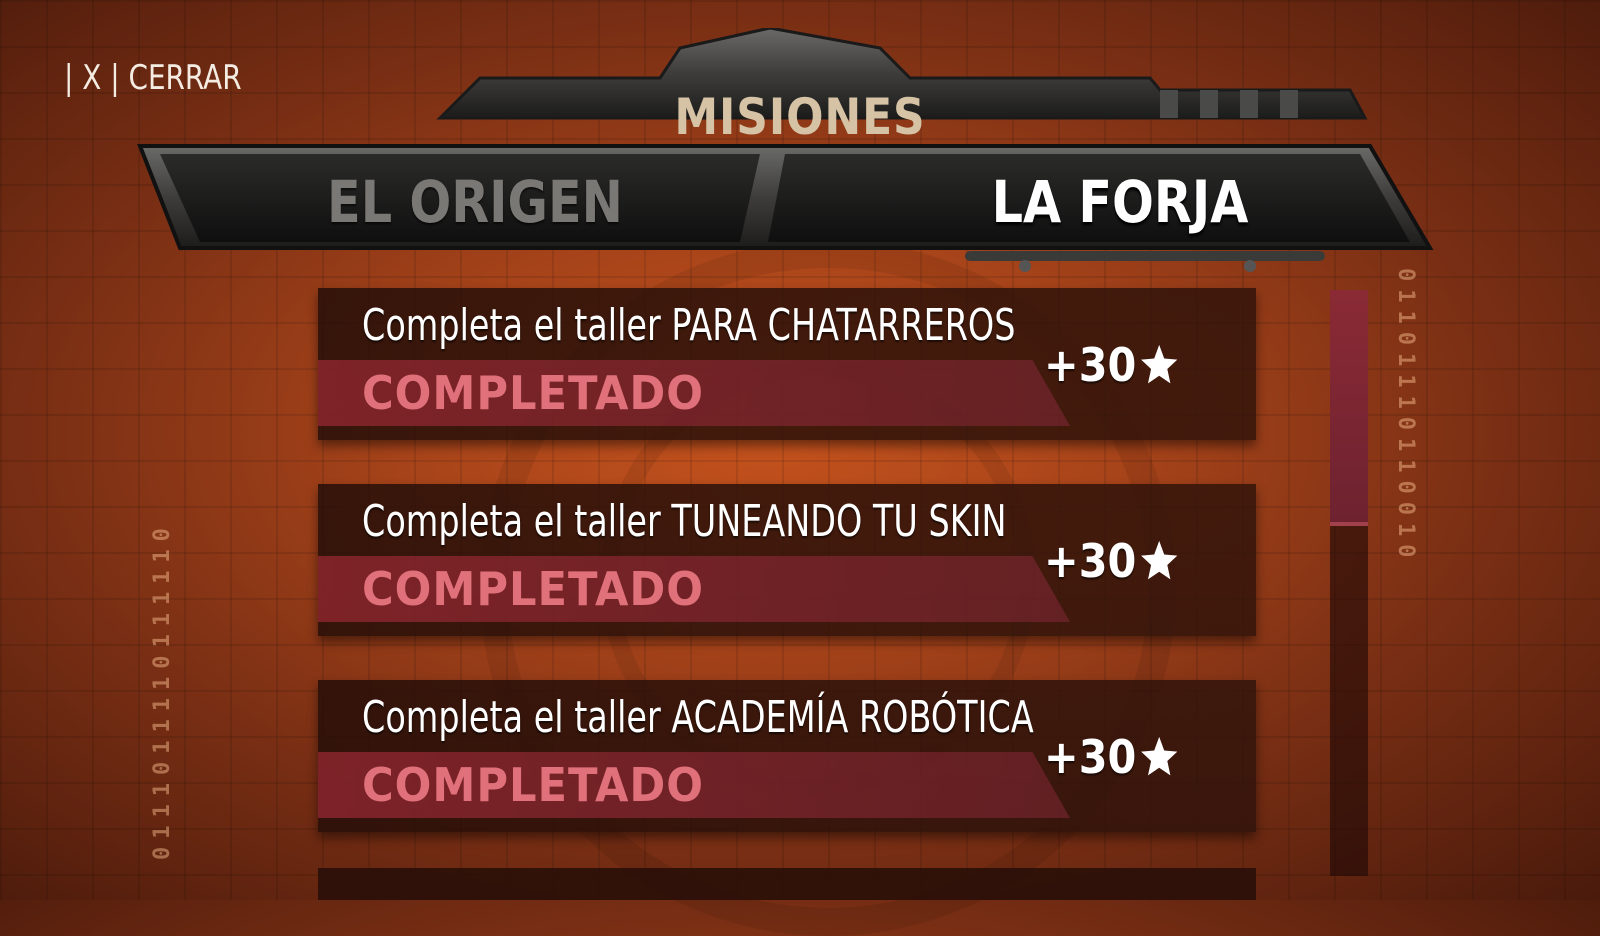  Describe the element at coordinates (698, 717) in the screenshot. I see `mission-title: Completa el taller ACADEMÍA ROBÓTICA` at that location.